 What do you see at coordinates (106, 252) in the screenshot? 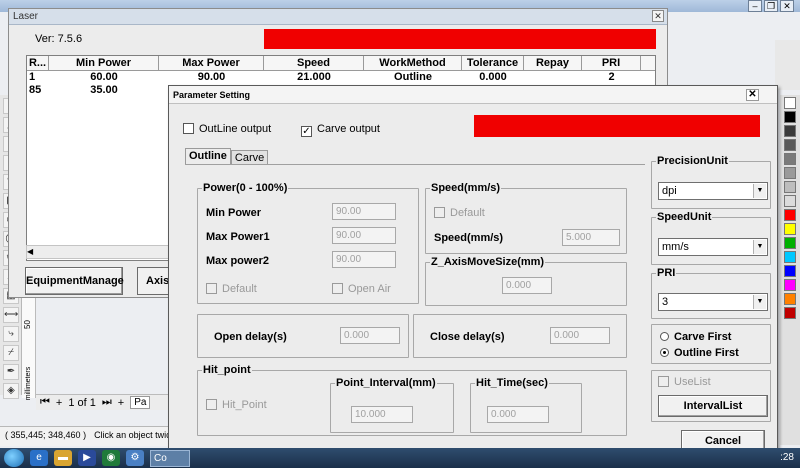
I see `horizontal-scrollbar: ◀` at bounding box center [106, 252].